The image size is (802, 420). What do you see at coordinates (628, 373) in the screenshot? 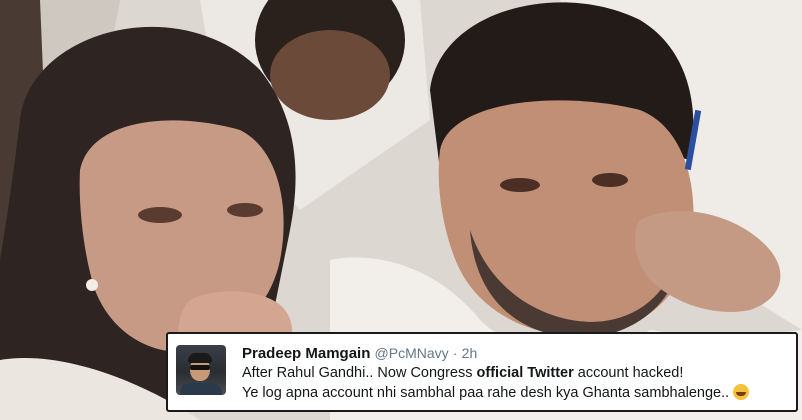
I see `tweet-text-part: account hacked!` at bounding box center [628, 373].